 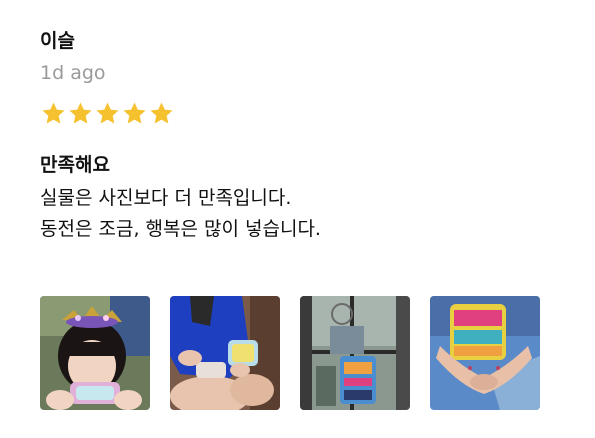 I want to click on photo-4-image, so click(x=485, y=353).